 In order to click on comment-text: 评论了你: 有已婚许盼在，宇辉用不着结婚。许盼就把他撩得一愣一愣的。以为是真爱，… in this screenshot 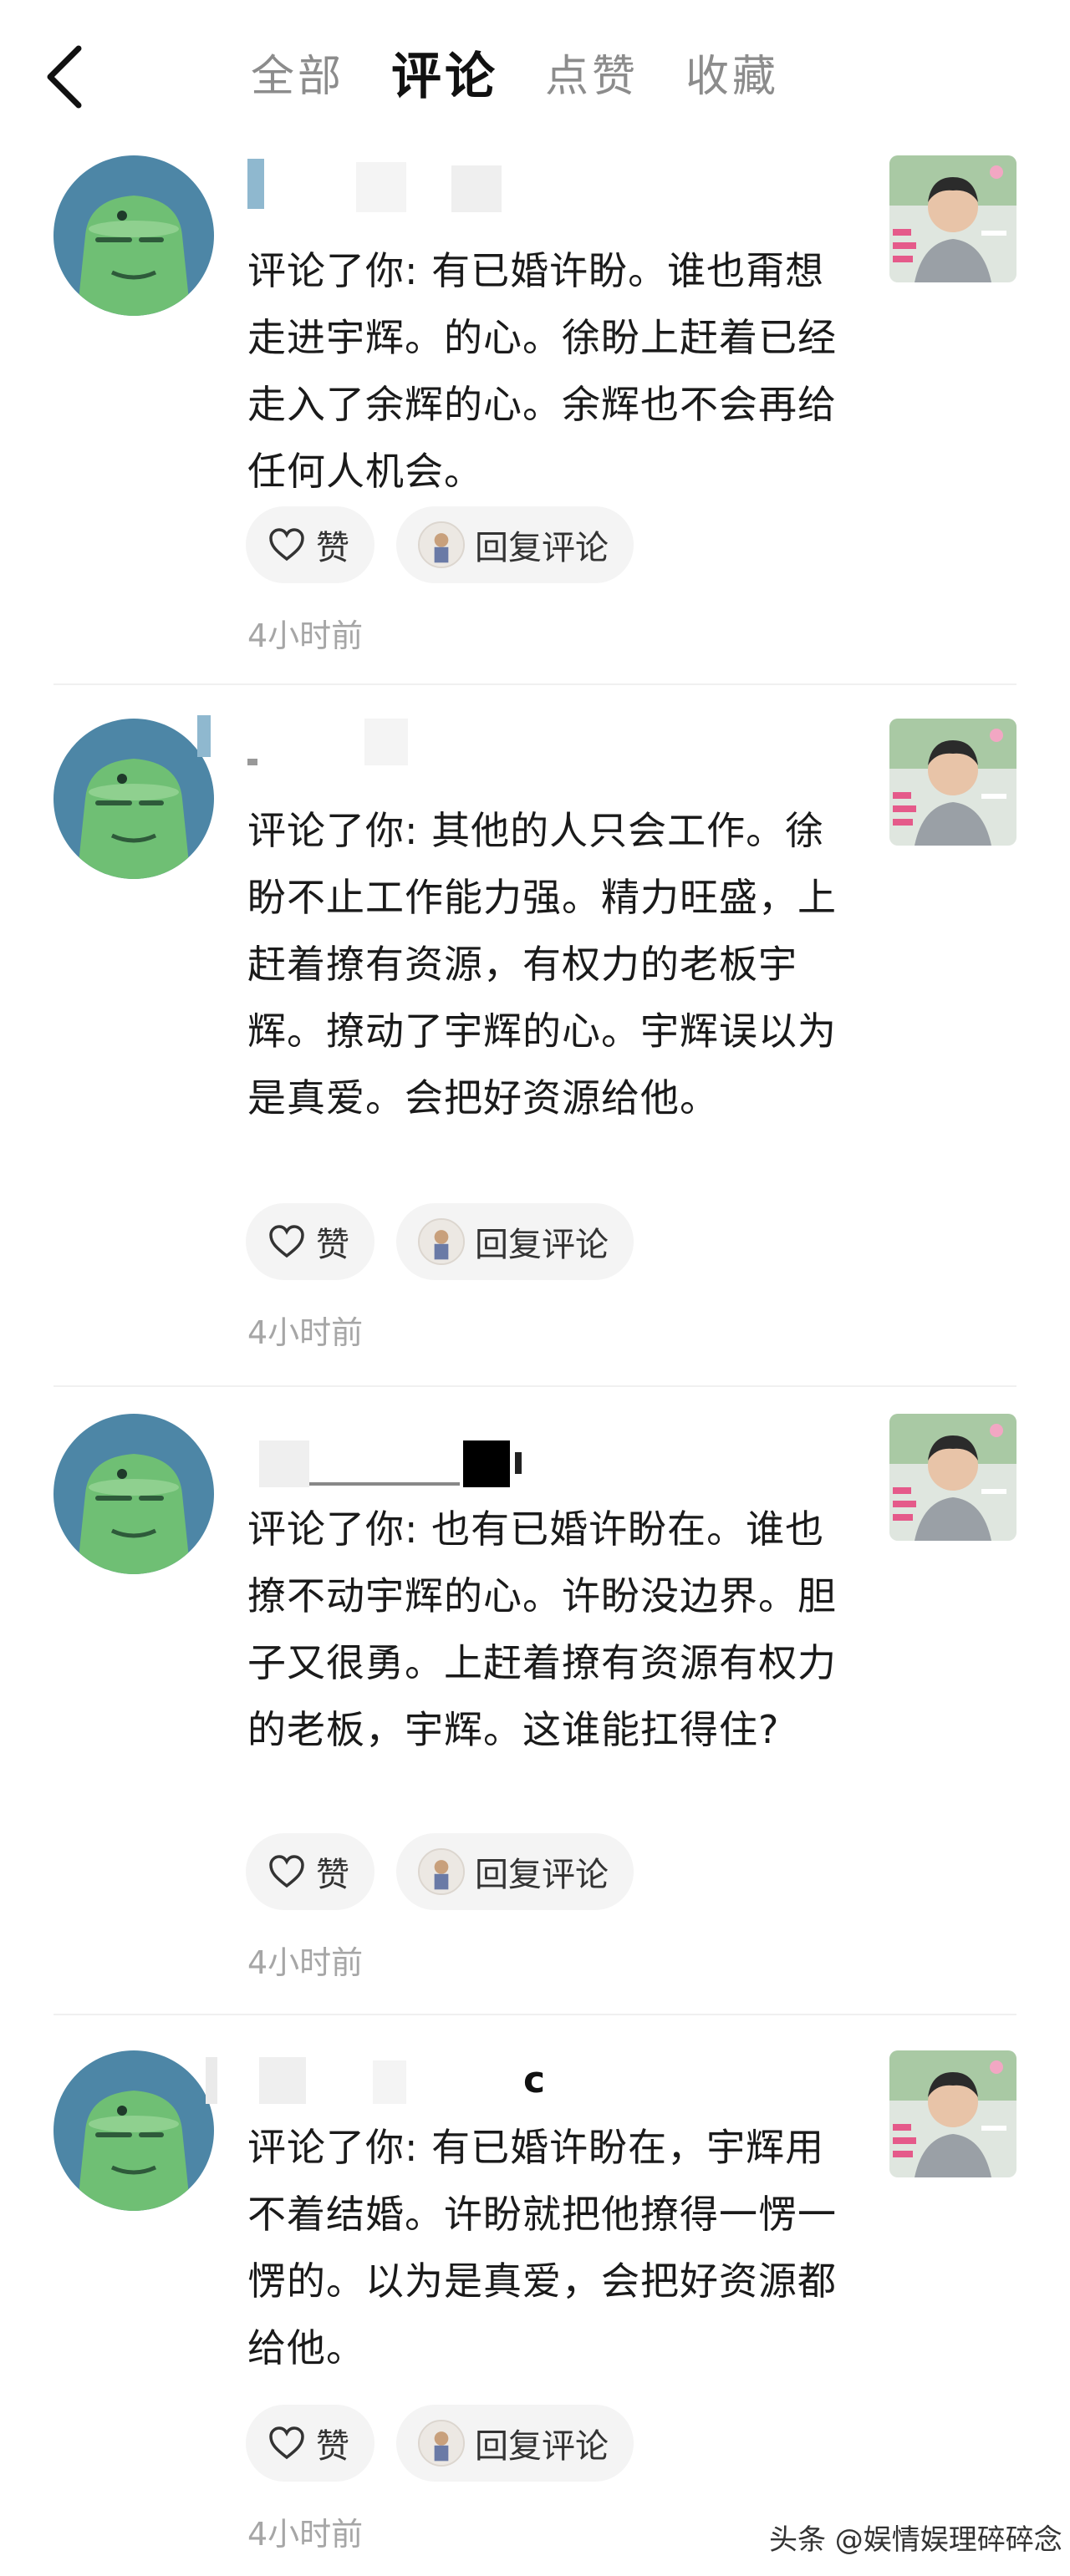, I will do `click(542, 2247)`.